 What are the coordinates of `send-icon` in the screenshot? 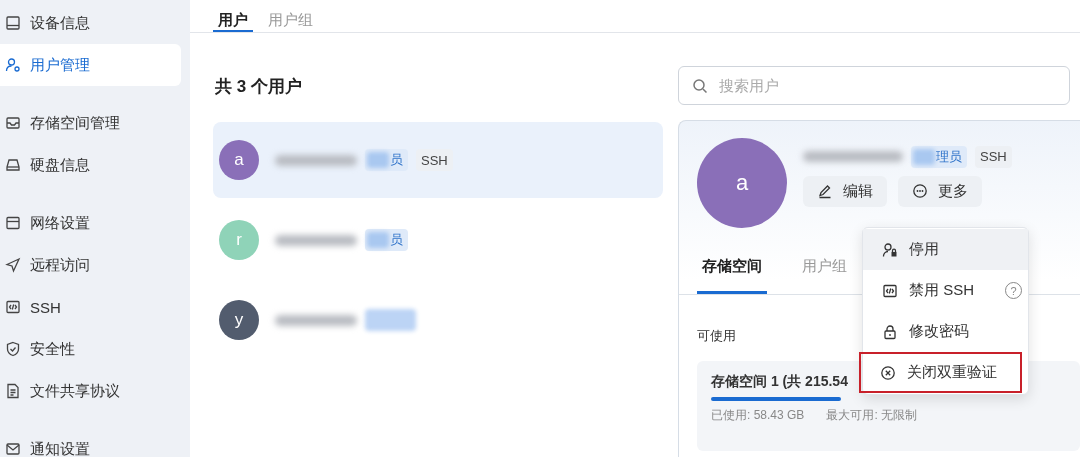 It's located at (13, 265).